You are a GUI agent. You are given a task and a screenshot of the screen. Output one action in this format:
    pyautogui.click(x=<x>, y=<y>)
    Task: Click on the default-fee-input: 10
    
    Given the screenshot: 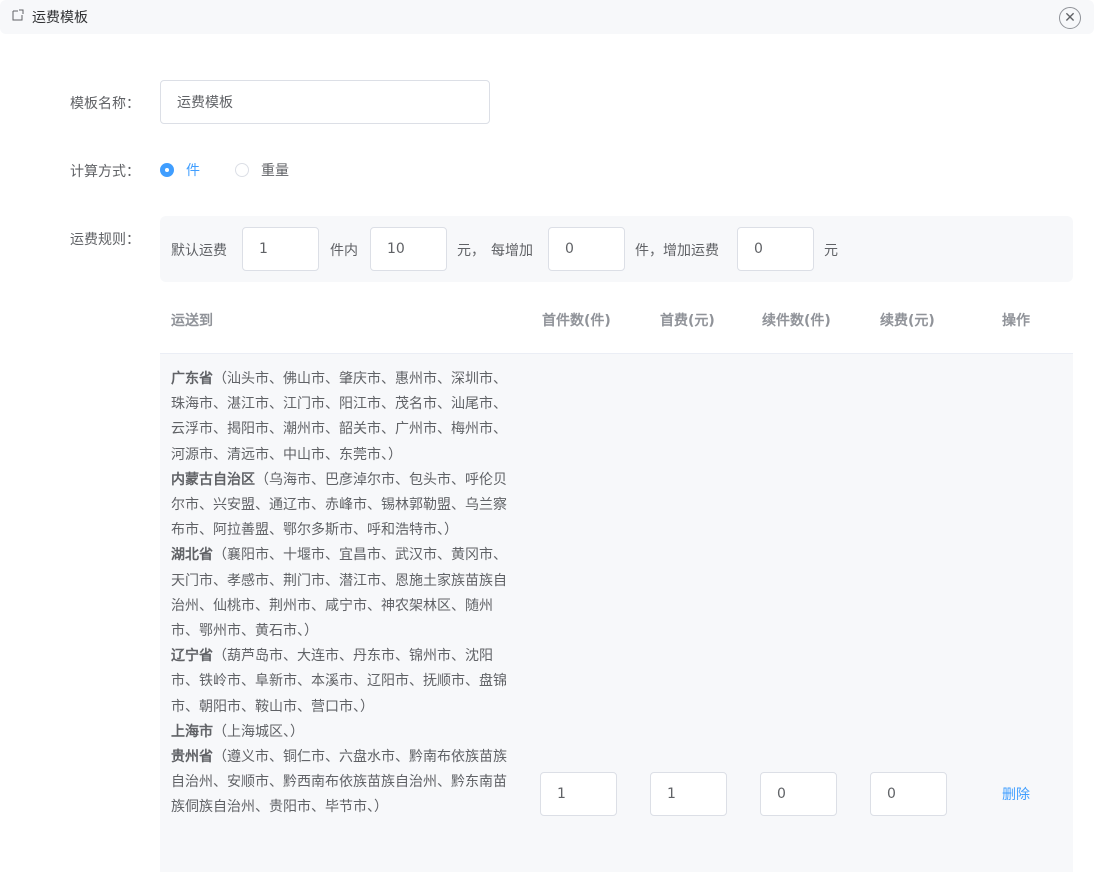 What is the action you would take?
    pyautogui.click(x=408, y=249)
    